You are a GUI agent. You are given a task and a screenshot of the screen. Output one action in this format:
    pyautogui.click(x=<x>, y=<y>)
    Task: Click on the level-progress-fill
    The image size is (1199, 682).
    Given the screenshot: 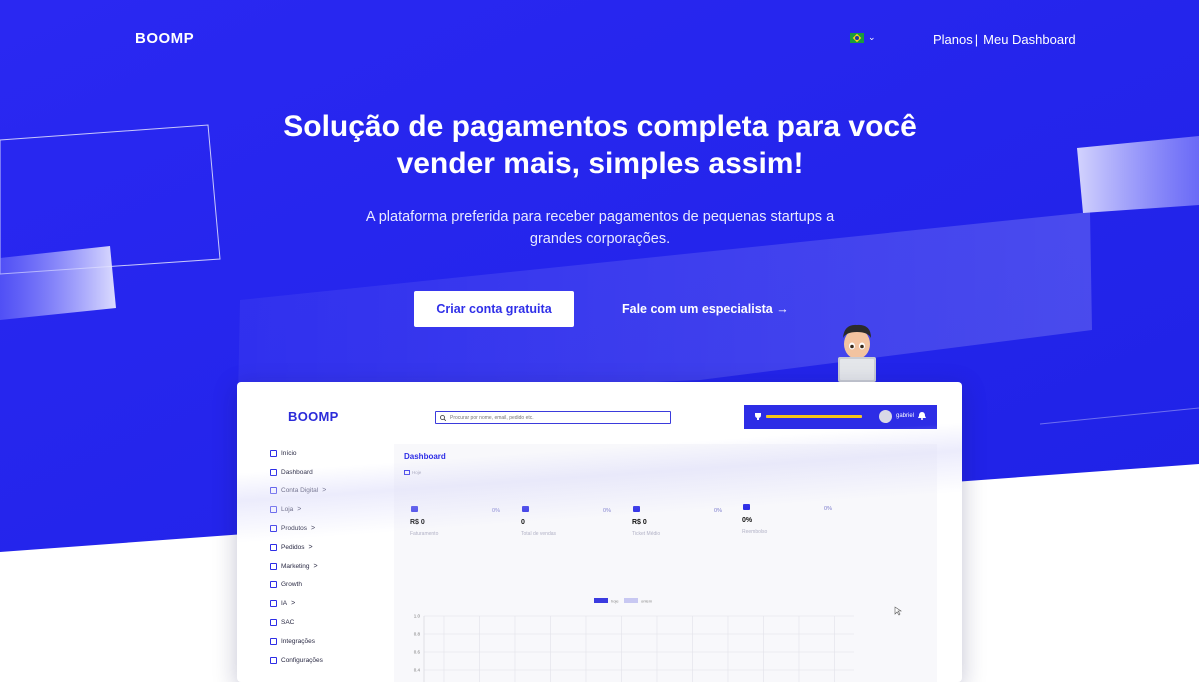 What is the action you would take?
    pyautogui.click(x=814, y=416)
    